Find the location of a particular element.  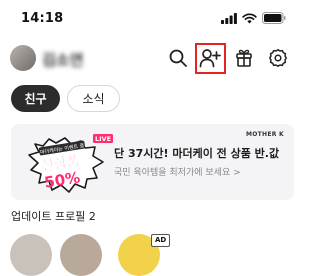

my-username: 김소연 is located at coordinates (62, 59).